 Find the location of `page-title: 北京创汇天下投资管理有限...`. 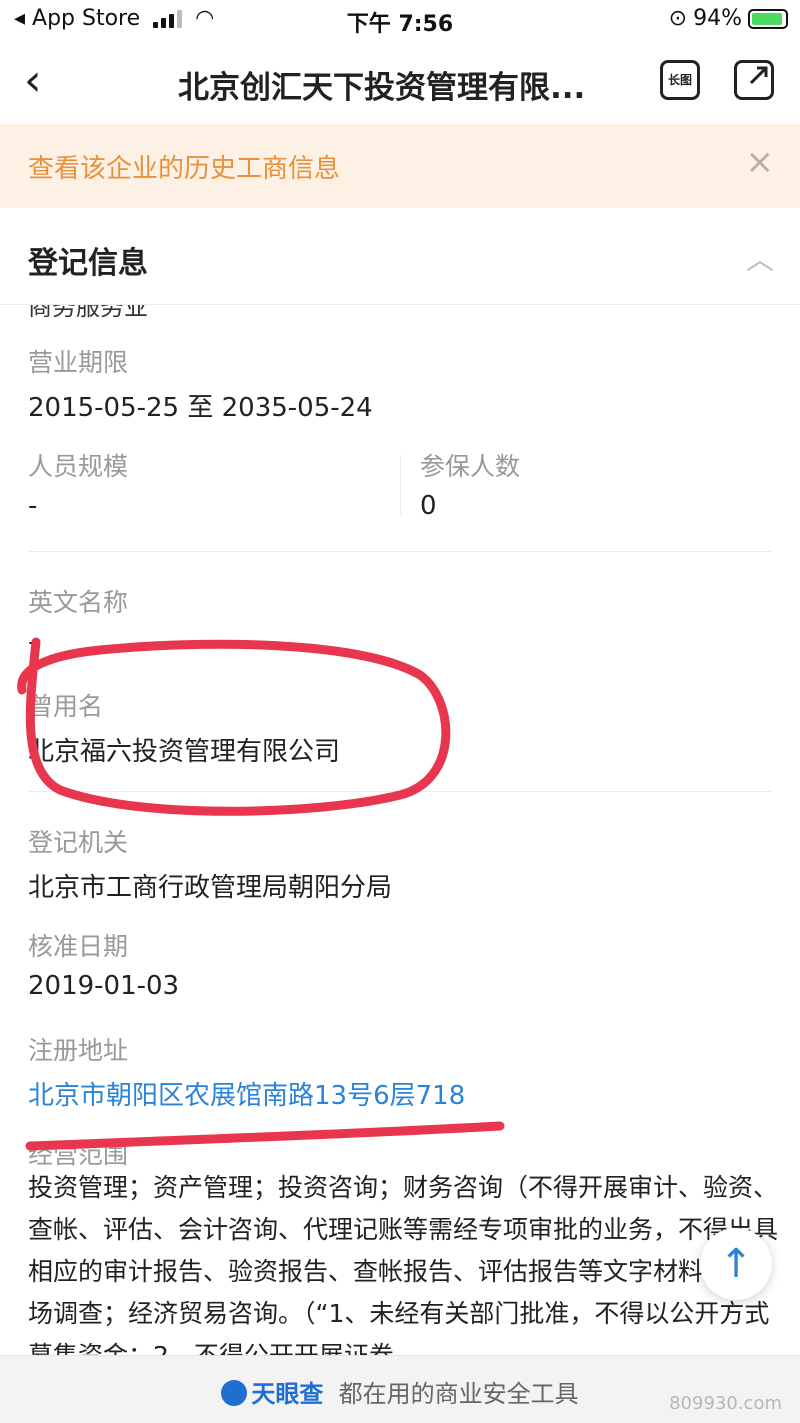

page-title: 北京创汇天下投资管理有限... is located at coordinates (382, 88).